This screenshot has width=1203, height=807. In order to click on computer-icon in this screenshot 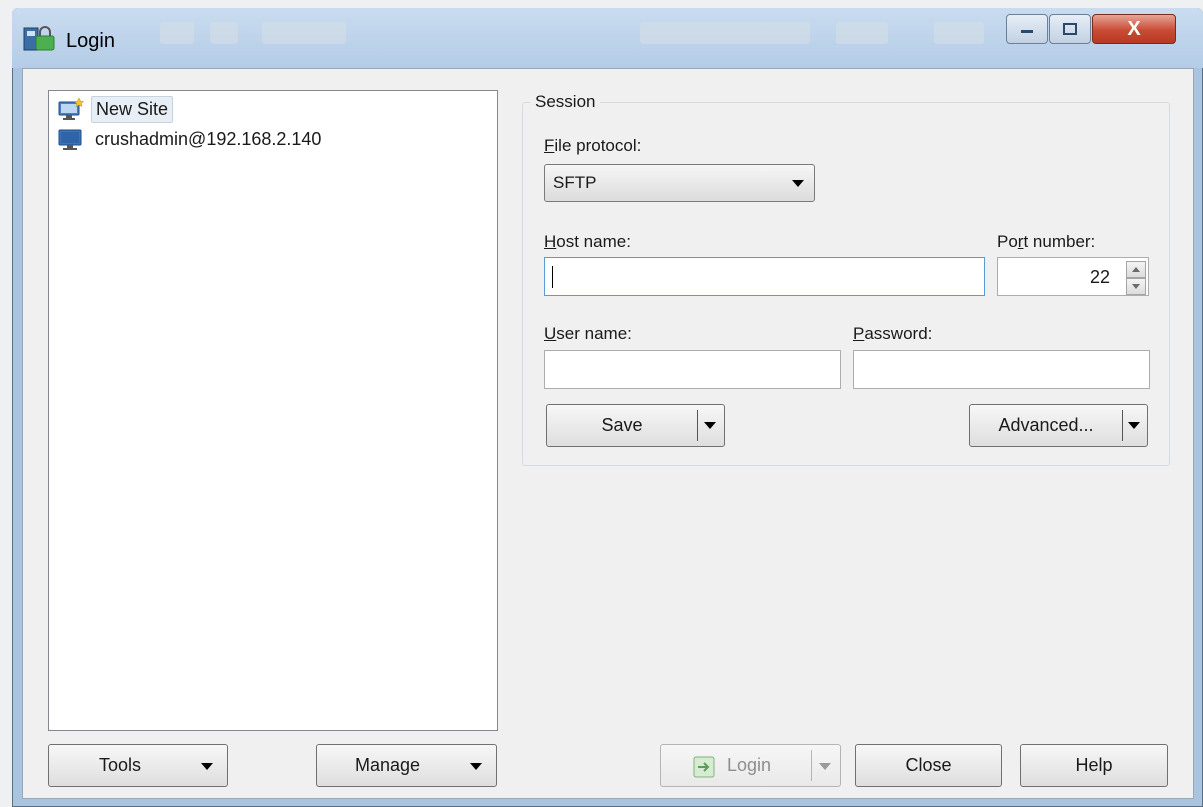, I will do `click(70, 139)`.